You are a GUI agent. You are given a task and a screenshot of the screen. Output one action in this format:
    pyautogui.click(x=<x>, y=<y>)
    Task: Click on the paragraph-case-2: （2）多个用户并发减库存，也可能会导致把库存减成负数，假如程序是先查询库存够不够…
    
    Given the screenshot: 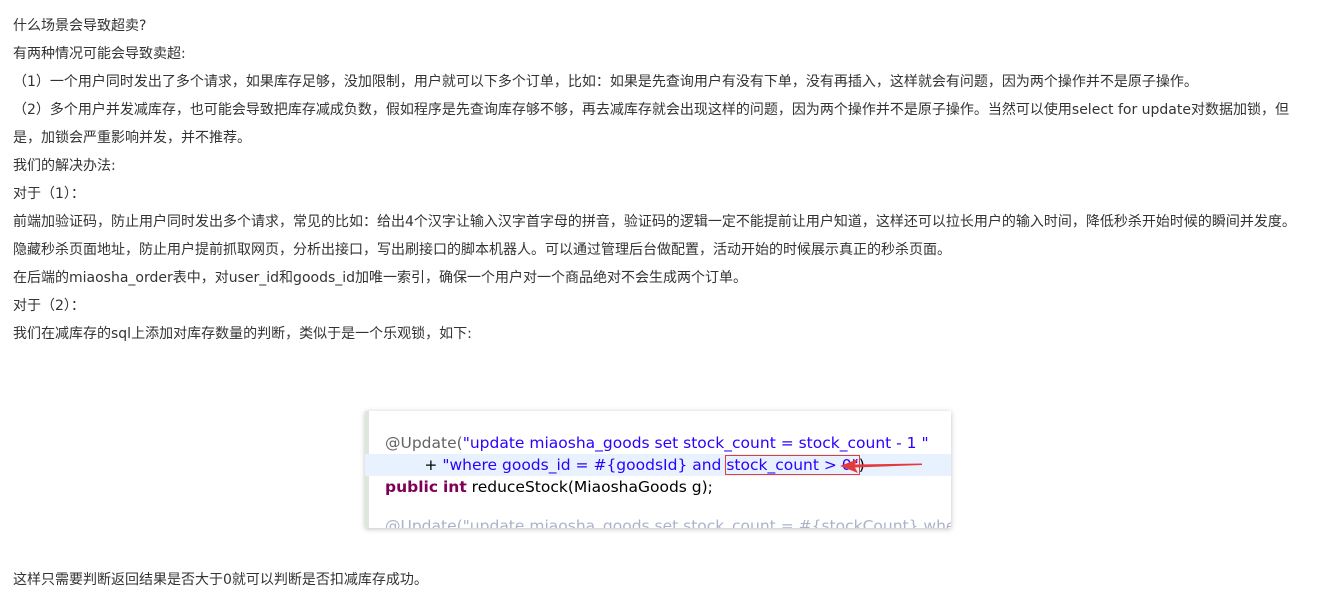 What is the action you would take?
    pyautogui.click(x=651, y=124)
    